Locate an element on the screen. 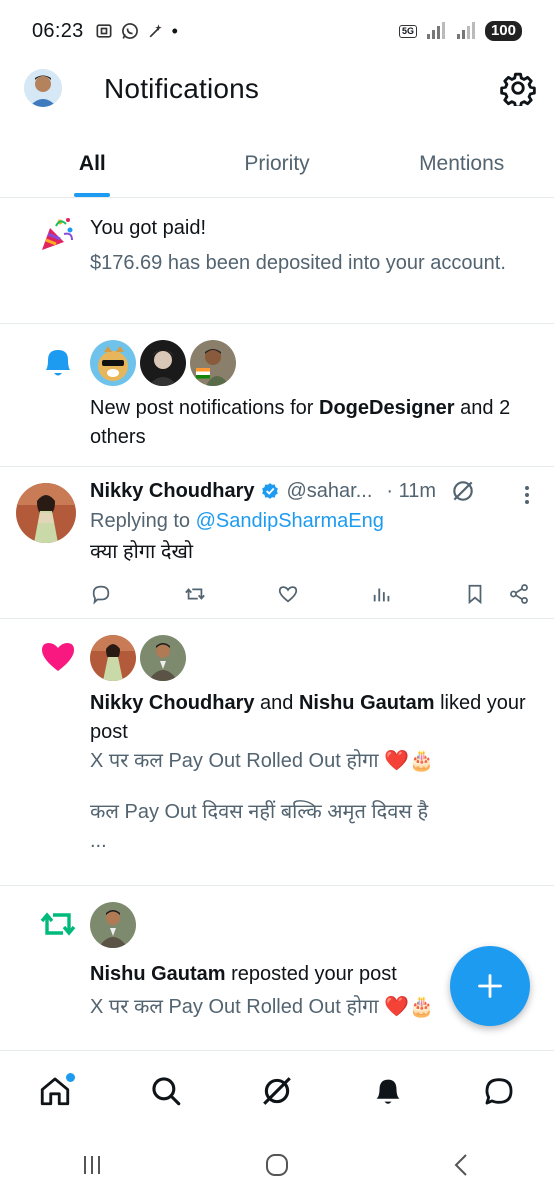 This screenshot has height=1200, width=554. profile-avatar is located at coordinates (43, 88).